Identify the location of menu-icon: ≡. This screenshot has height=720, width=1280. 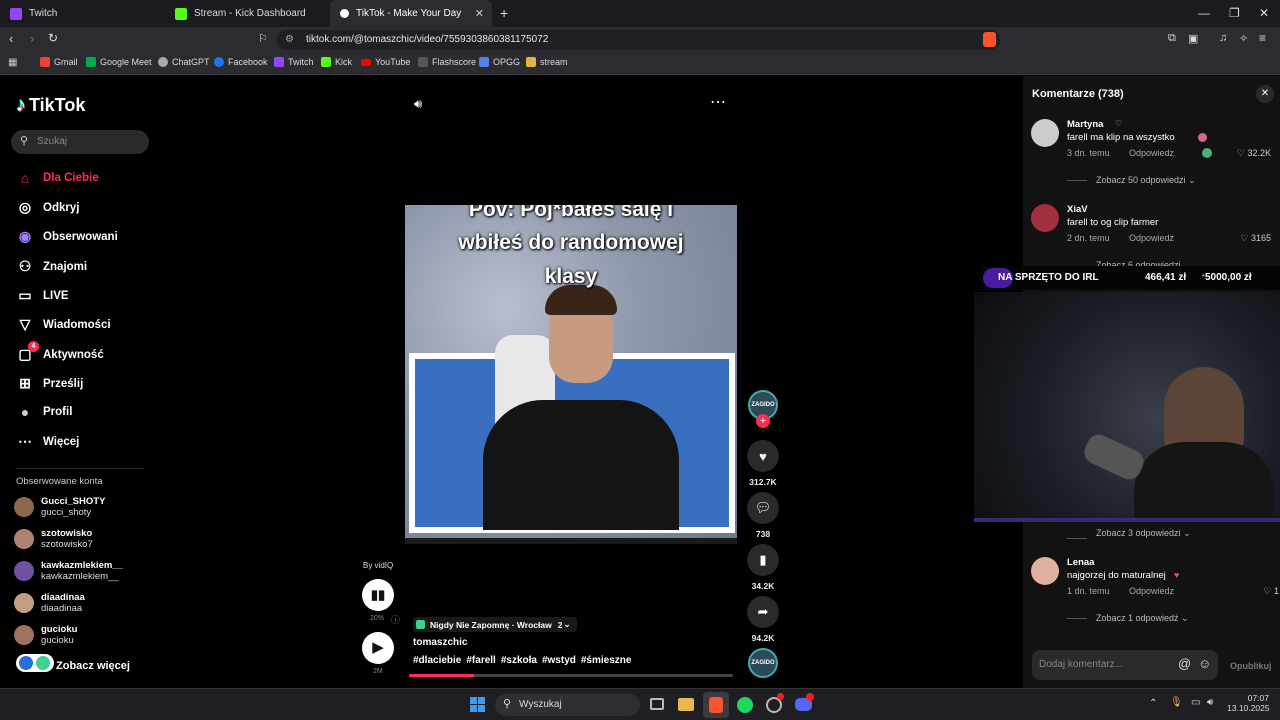
(1262, 38).